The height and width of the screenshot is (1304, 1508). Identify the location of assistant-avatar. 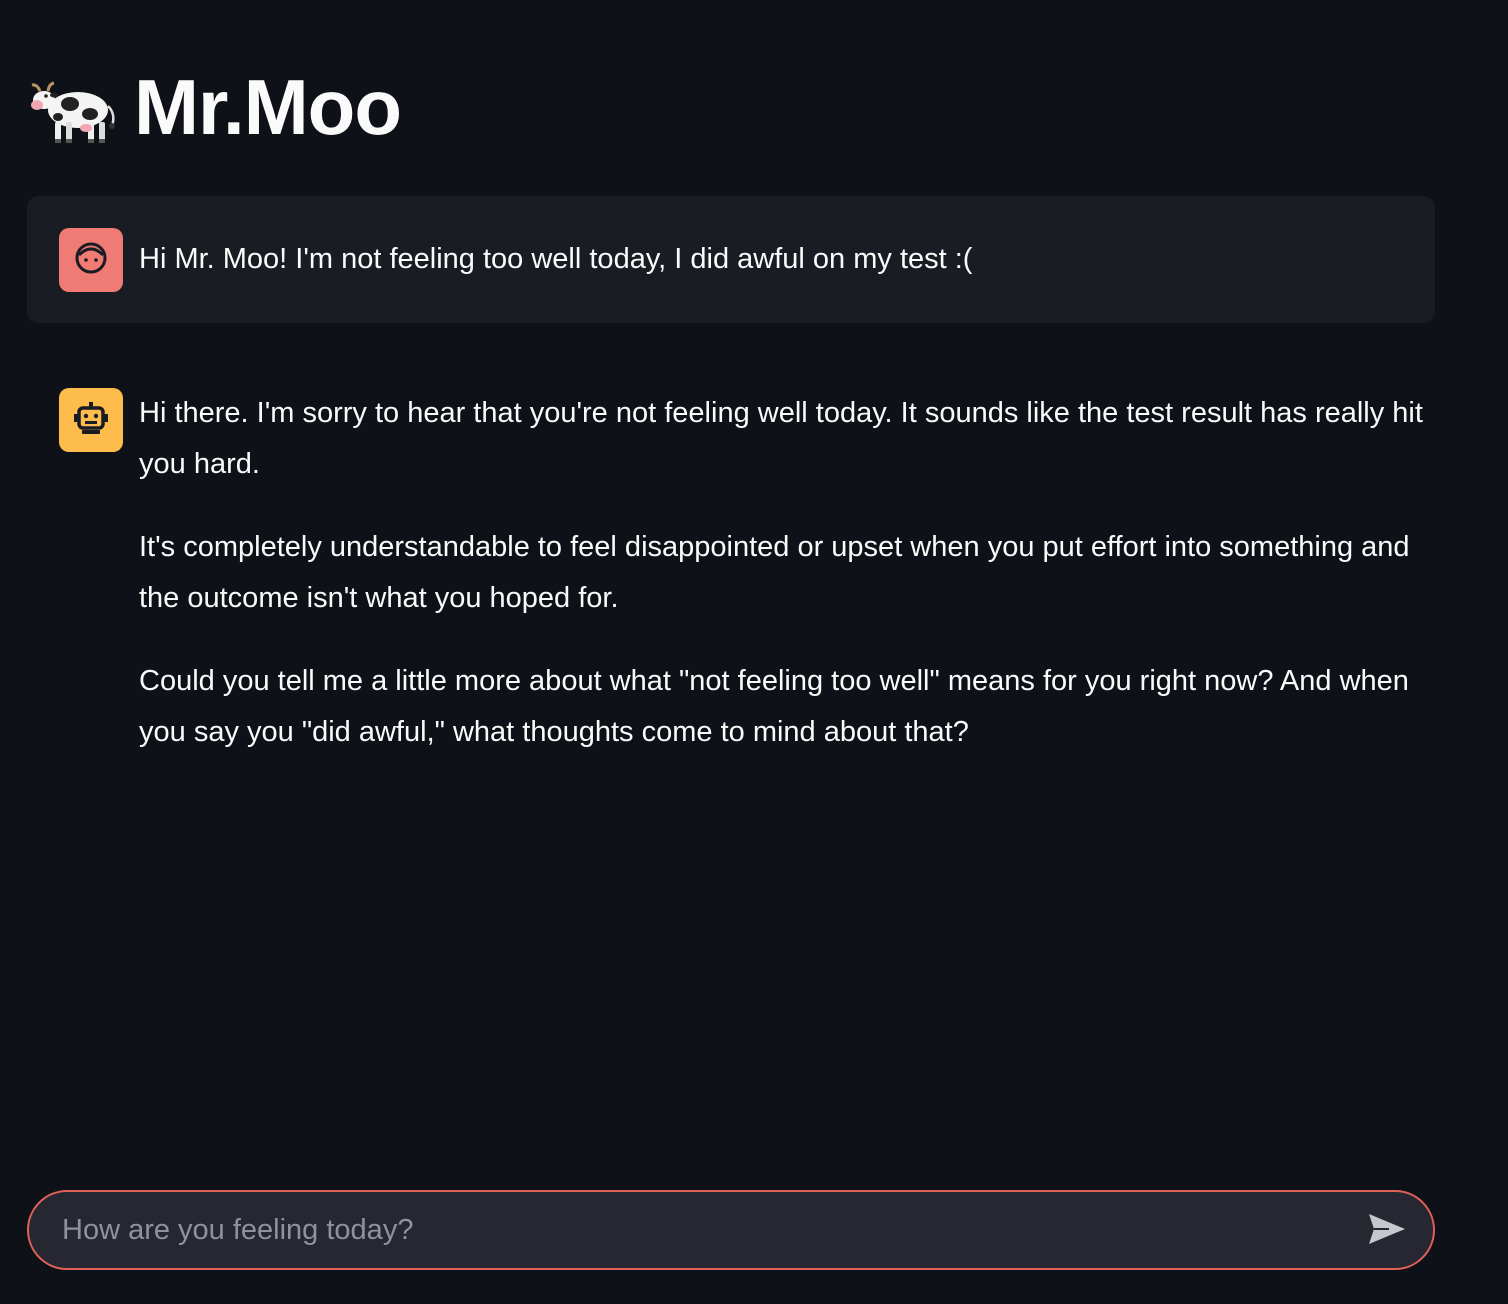
(91, 420).